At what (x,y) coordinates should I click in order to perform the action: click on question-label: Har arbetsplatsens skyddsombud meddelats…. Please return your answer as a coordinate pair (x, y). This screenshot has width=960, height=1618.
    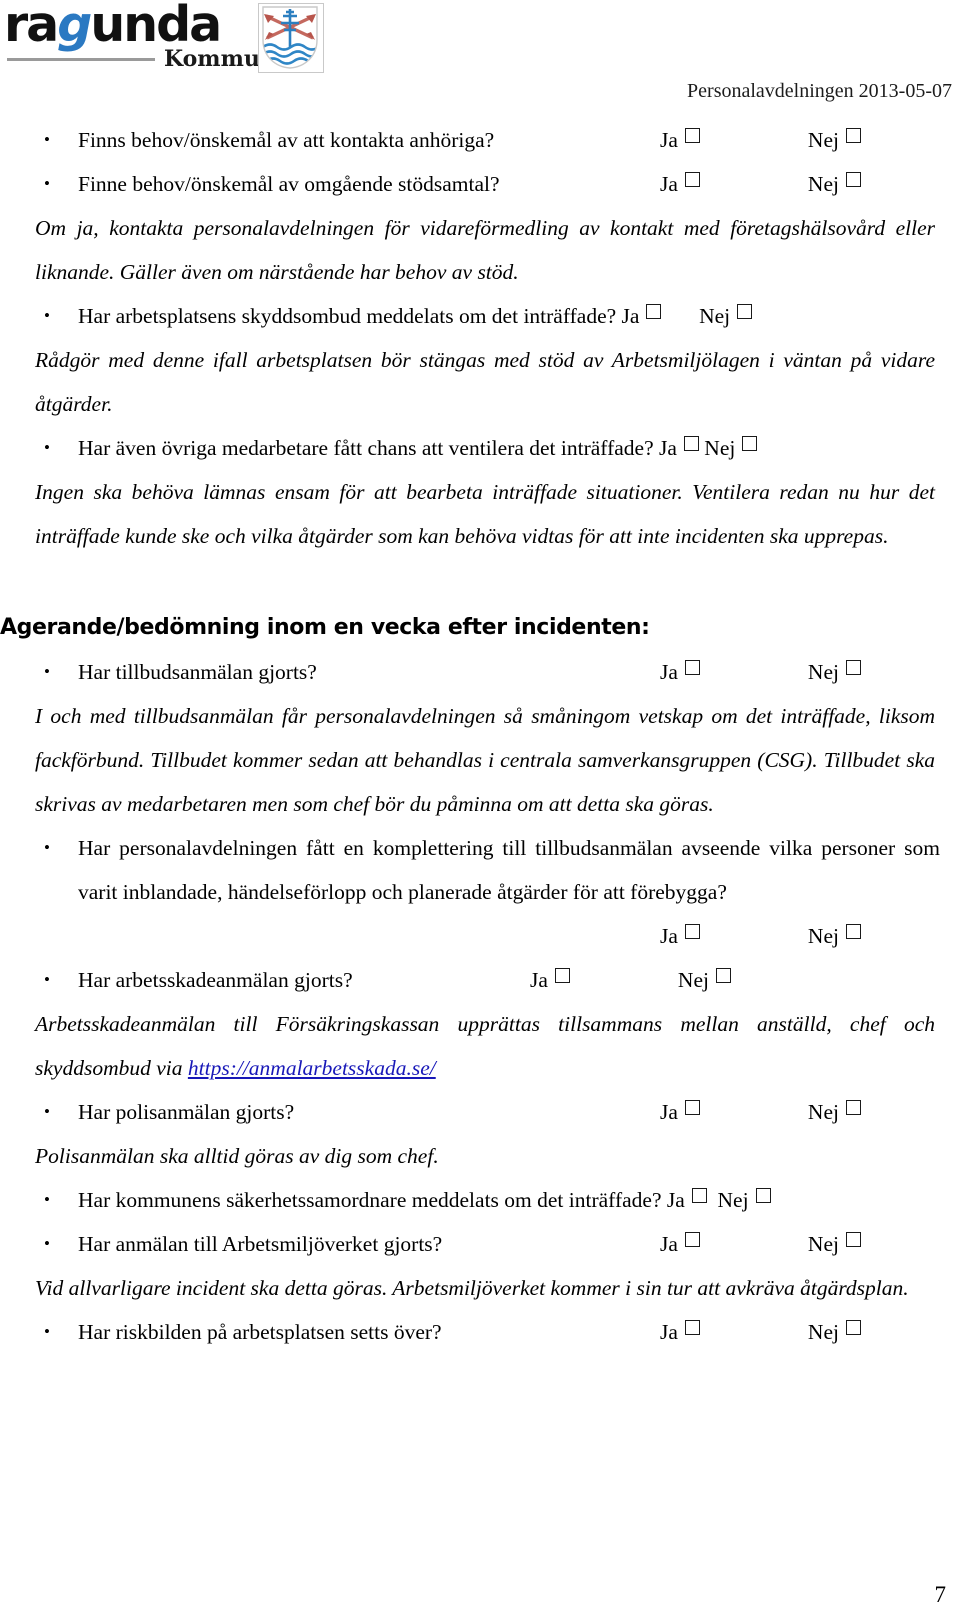
    Looking at the image, I should click on (347, 316).